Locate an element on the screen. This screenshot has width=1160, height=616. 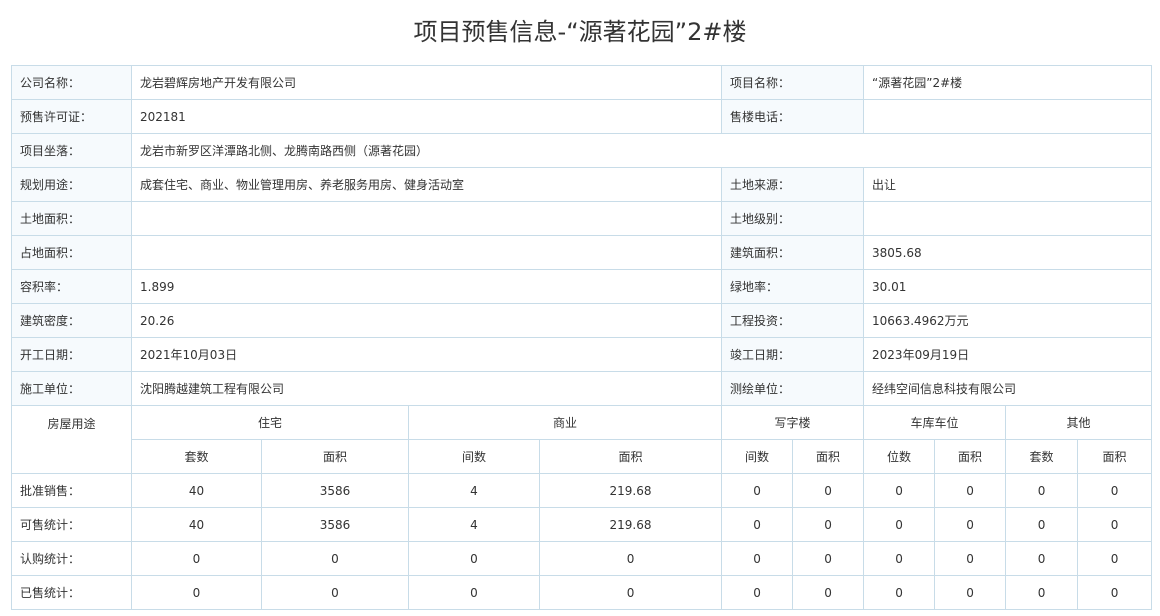
group-header-residential: 住宅 is located at coordinates (270, 422).